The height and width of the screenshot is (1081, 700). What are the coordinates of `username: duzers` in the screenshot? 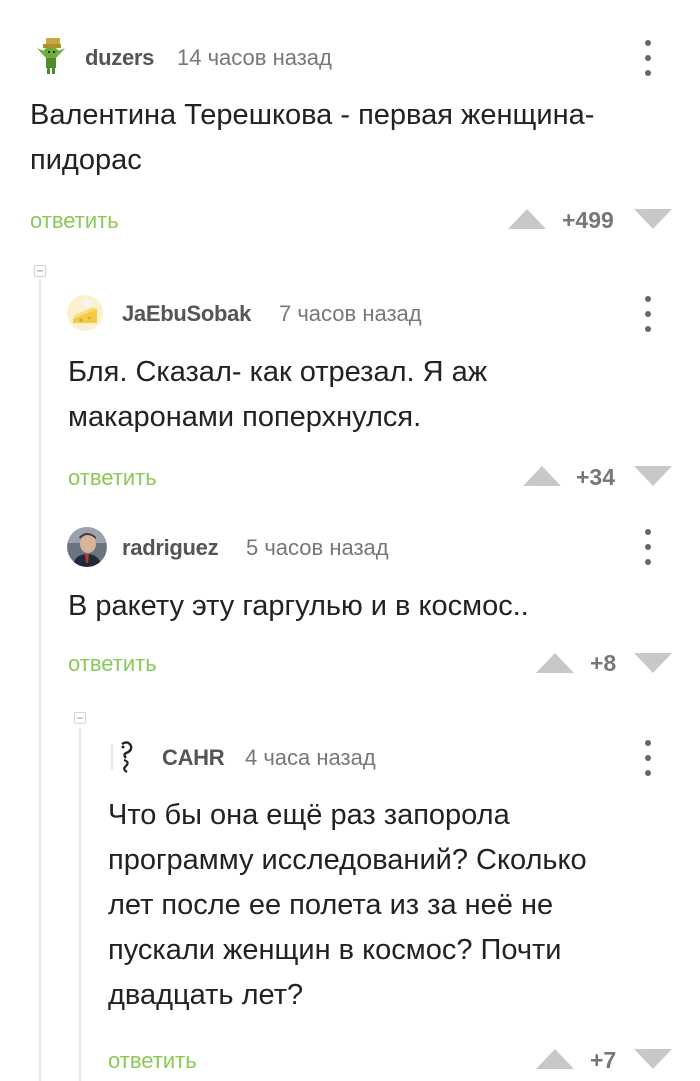 It's located at (119, 58).